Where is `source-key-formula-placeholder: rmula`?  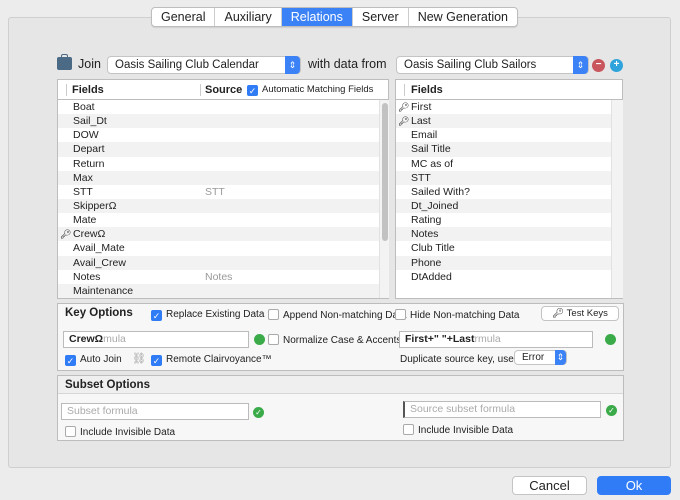
source-key-formula-placeholder: rmula is located at coordinates (487, 339).